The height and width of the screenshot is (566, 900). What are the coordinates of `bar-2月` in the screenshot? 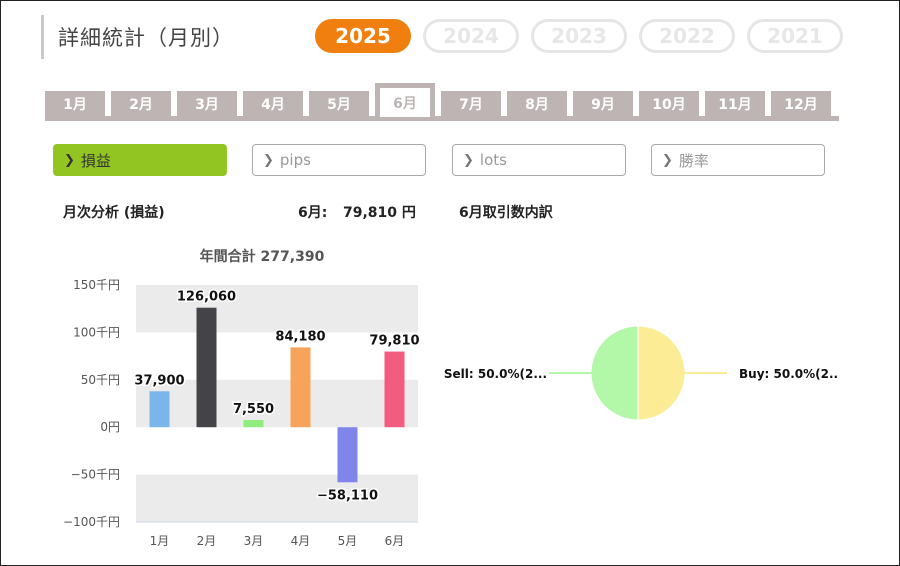 It's located at (206, 367).